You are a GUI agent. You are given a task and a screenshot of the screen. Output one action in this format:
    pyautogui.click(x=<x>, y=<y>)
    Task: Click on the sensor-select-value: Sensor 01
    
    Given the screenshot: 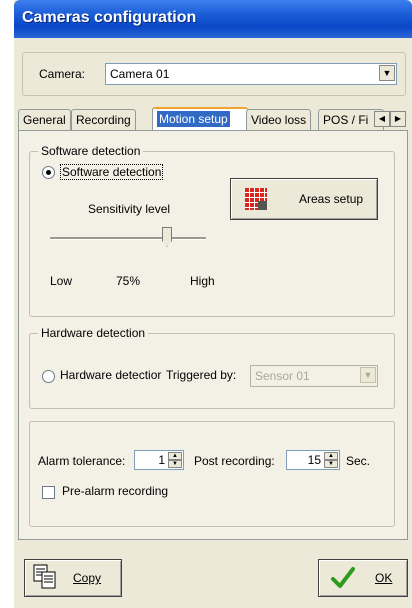 What is the action you would take?
    pyautogui.click(x=282, y=376)
    